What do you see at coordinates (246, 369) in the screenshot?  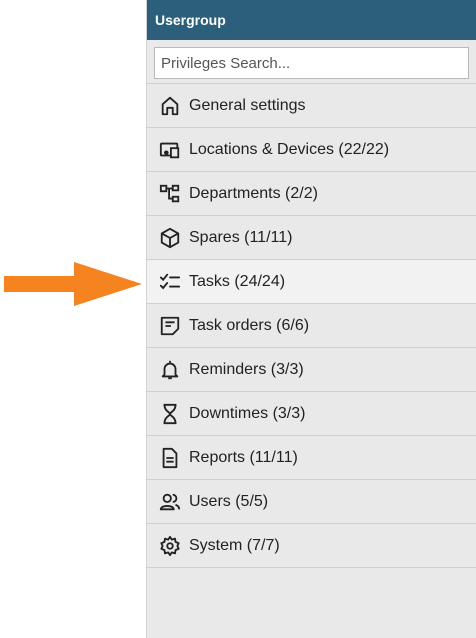 I see `menu-item-label: Reminders (3/3)` at bounding box center [246, 369].